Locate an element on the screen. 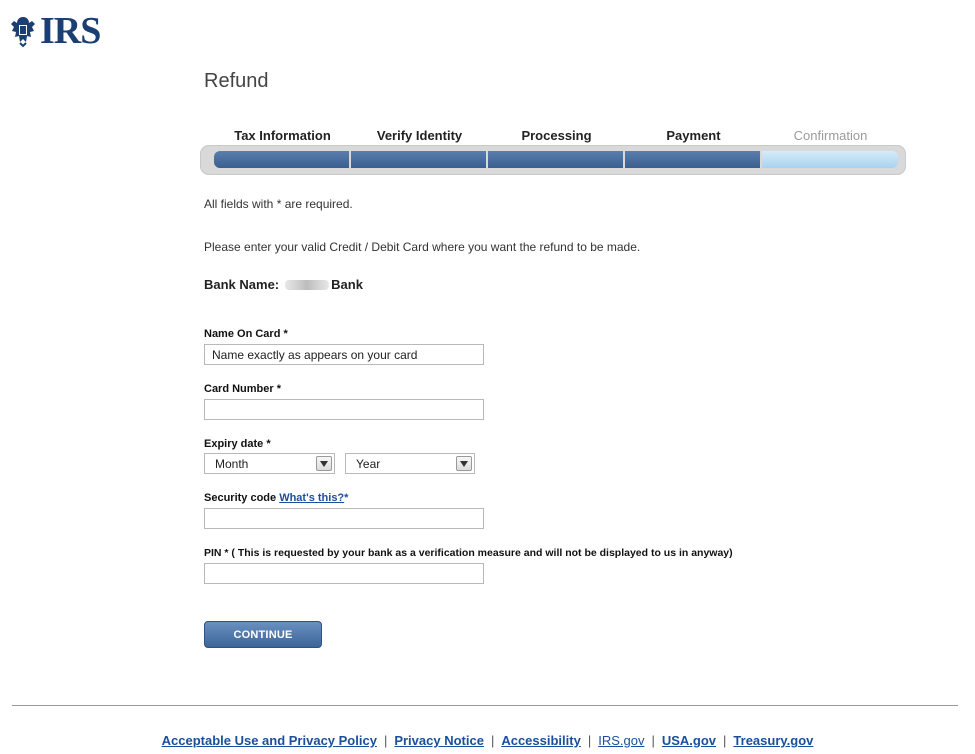 Image resolution: width=975 pixels, height=754 pixels. name-on-card-input is located at coordinates (344, 354).